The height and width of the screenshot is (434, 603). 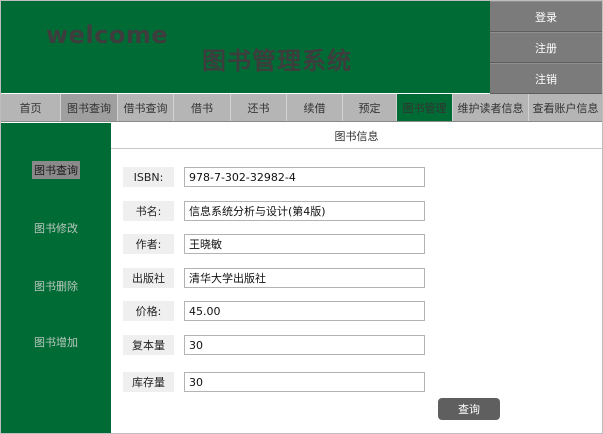 What do you see at coordinates (315, 107) in the screenshot?
I see `nav-renew: 续借` at bounding box center [315, 107].